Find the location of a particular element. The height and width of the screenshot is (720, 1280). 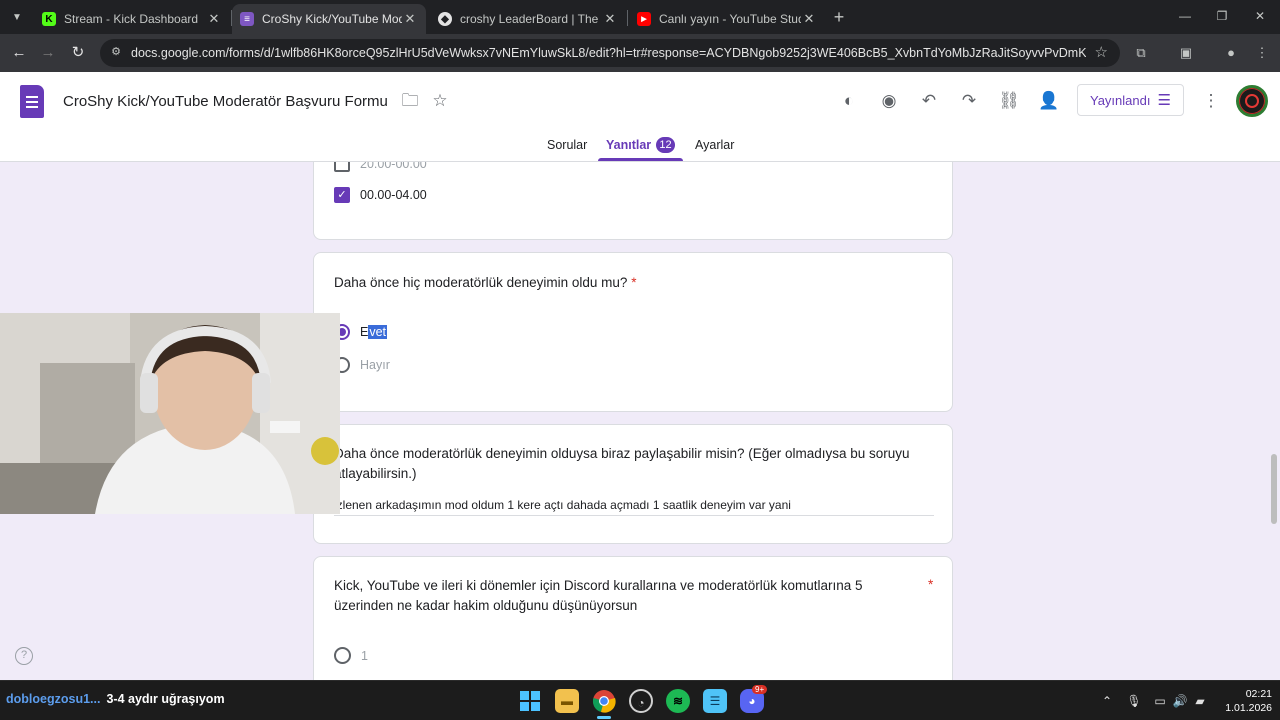

form-tabs: Sorular Yanıtlar 12 Ayarlar is located at coordinates (640, 148).